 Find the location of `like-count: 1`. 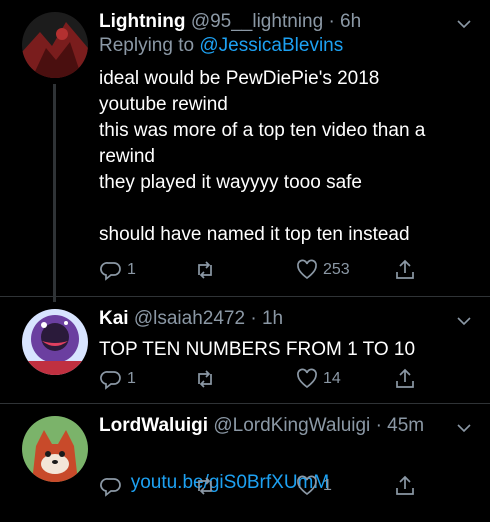

like-count: 1 is located at coordinates (327, 485).